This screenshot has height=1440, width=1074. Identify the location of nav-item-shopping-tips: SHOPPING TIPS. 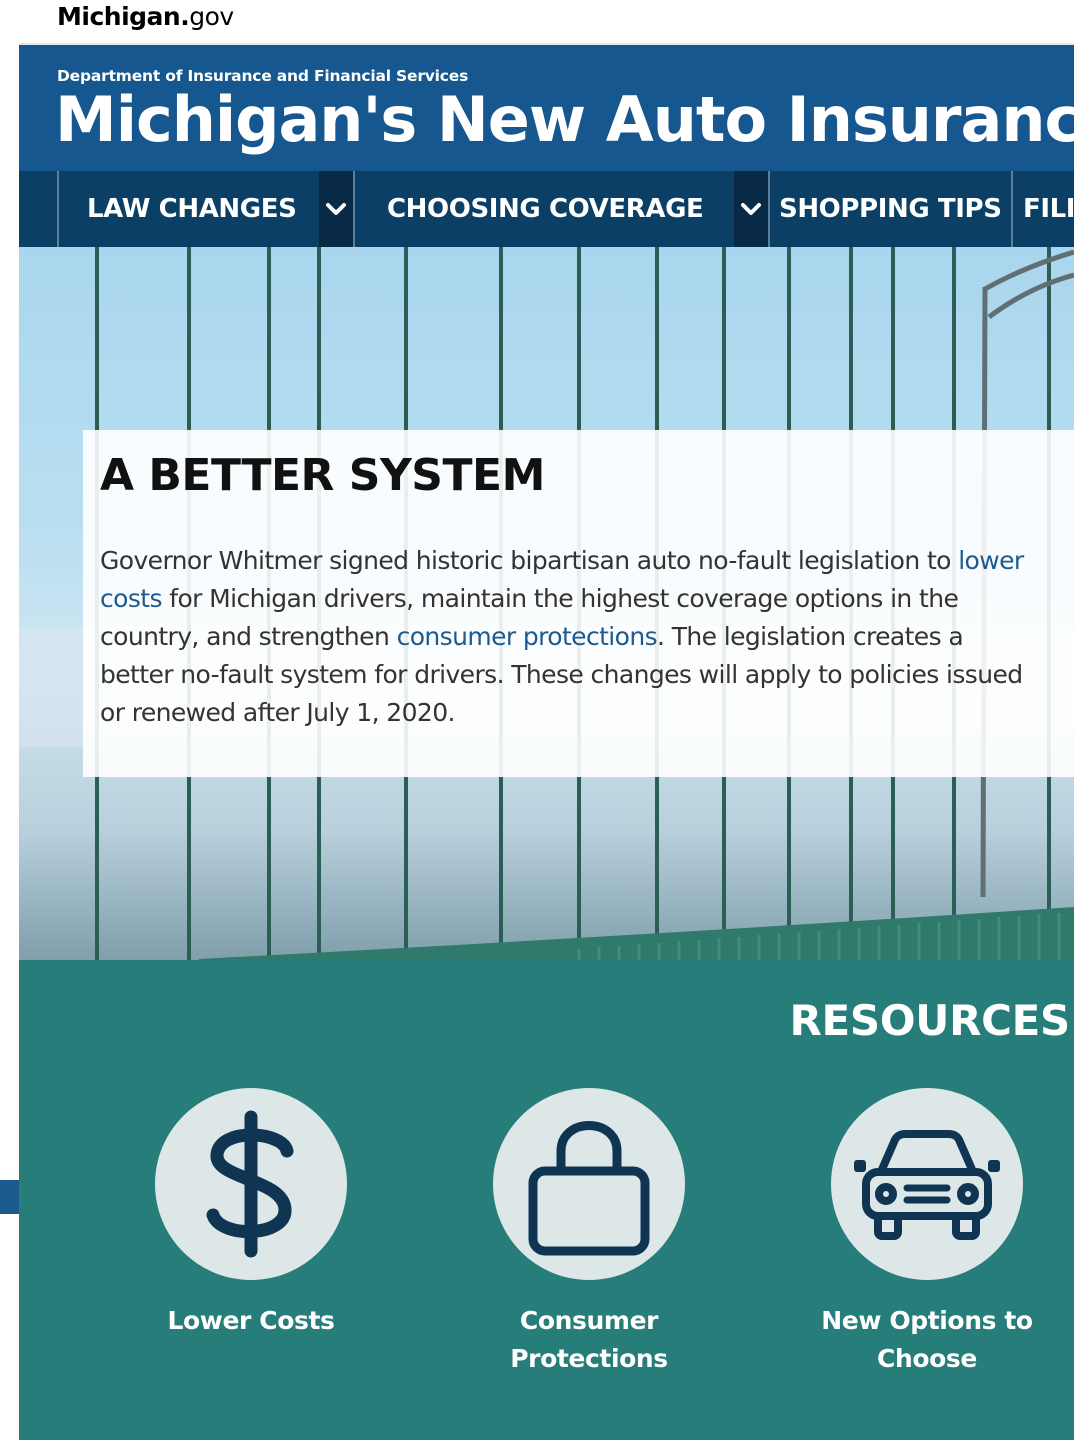
(890, 209).